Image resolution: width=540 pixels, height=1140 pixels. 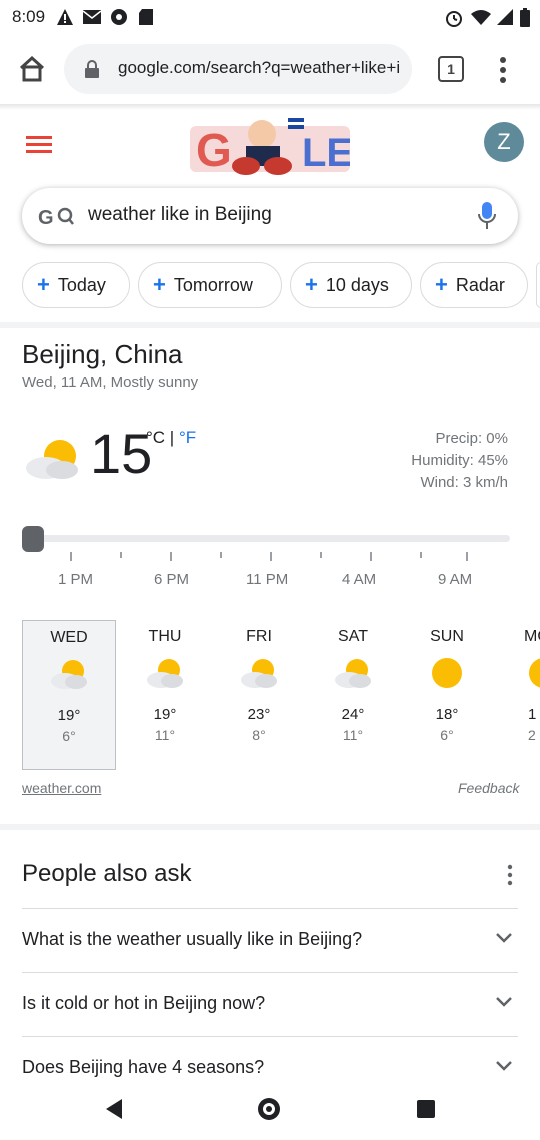 I want to click on day-forecast-thu: THU 19° 11°, so click(x=165, y=695).